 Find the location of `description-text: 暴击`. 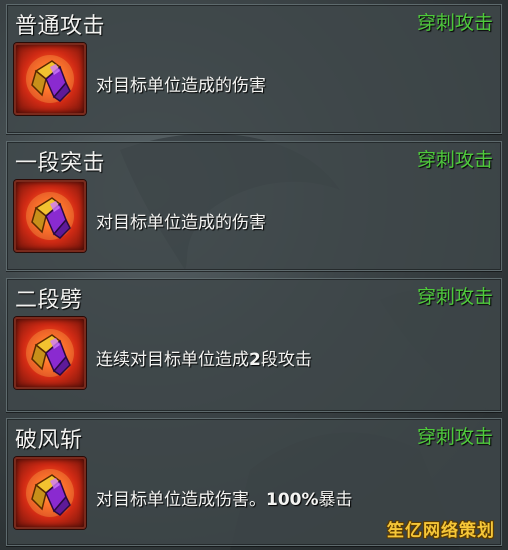

description-text: 暴击 is located at coordinates (335, 500).